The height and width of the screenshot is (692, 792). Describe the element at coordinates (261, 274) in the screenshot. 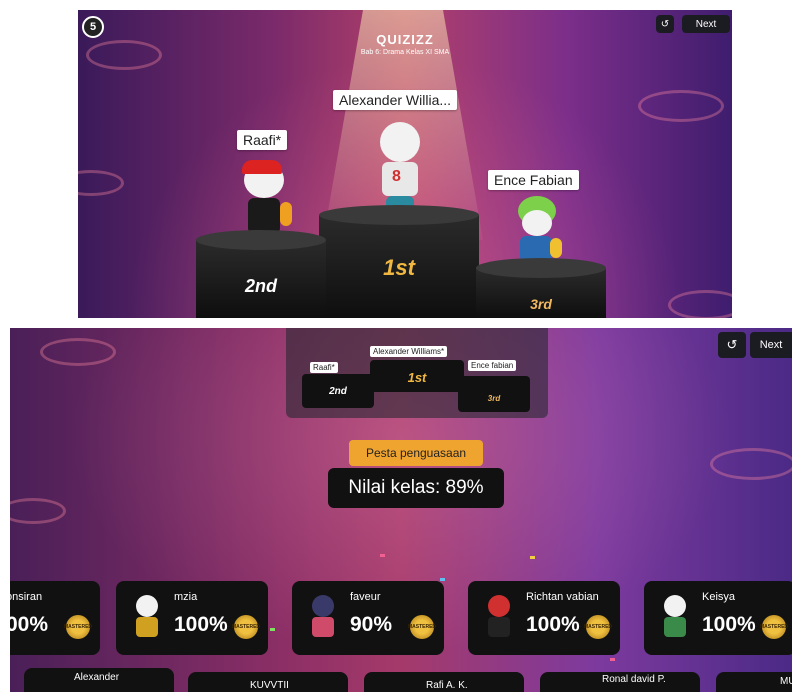

I see `second-place-podium: 2nd` at that location.